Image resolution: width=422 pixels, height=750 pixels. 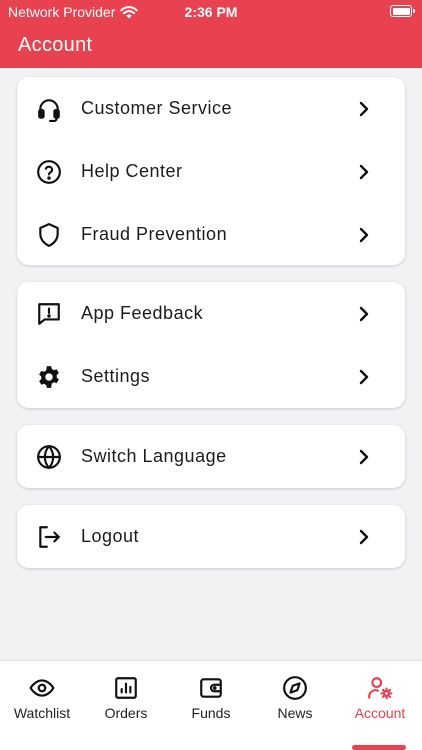 What do you see at coordinates (116, 376) in the screenshot?
I see `menu-item-label: Settings` at bounding box center [116, 376].